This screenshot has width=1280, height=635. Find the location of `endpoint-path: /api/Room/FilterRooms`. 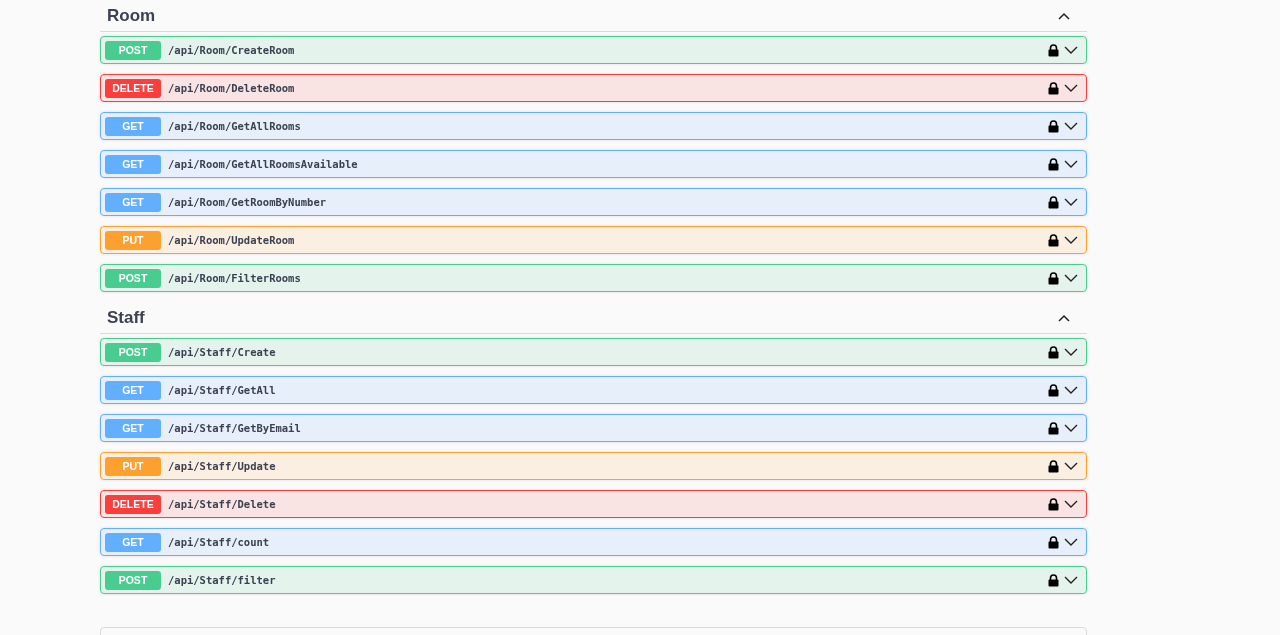

endpoint-path: /api/Room/FilterRooms is located at coordinates (235, 278).